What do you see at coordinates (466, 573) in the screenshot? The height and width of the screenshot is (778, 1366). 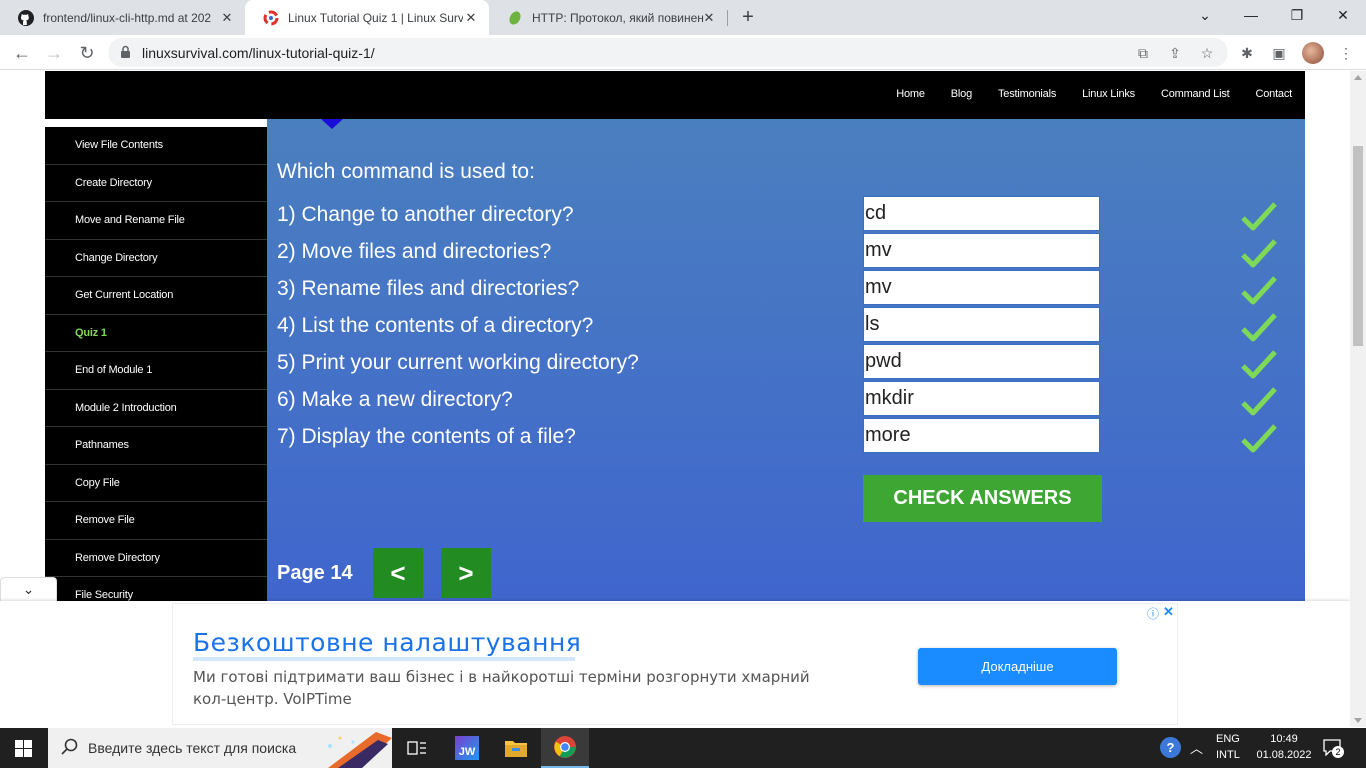 I see `next-page-button: >` at bounding box center [466, 573].